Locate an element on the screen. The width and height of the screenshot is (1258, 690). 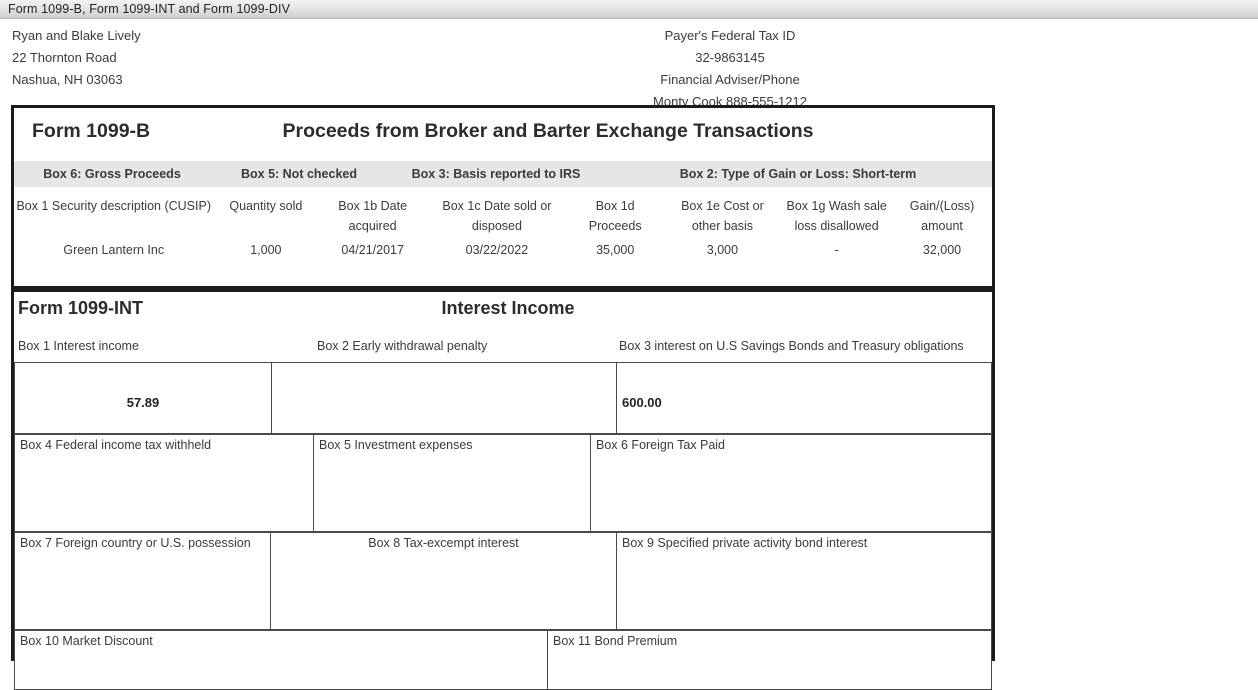
column-header-proceeds: Box 1d Proceeds is located at coordinates (615, 216).